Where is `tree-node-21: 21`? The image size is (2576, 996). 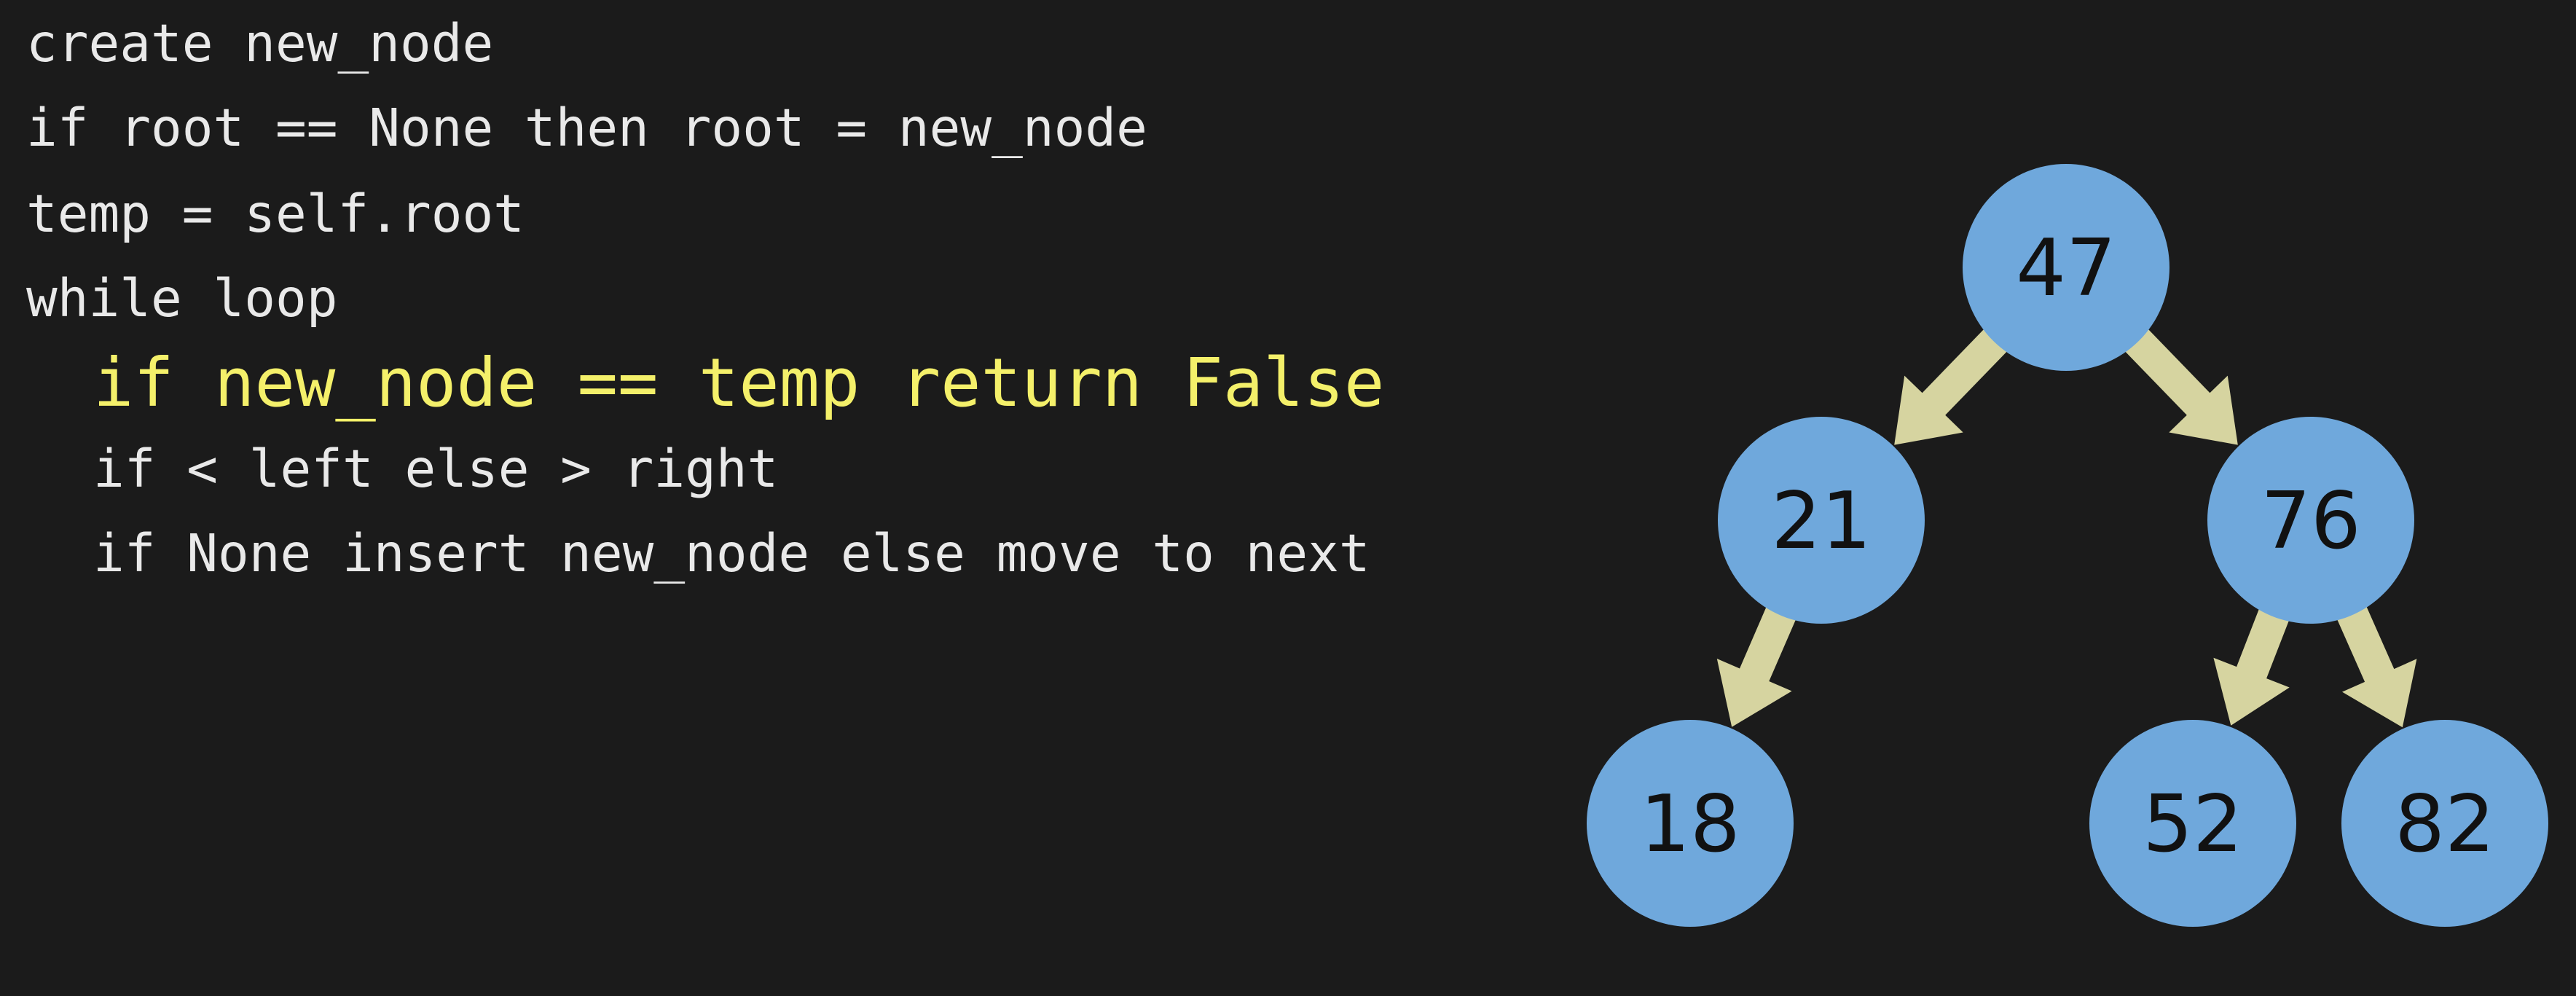
tree-node-21: 21 is located at coordinates (1821, 520).